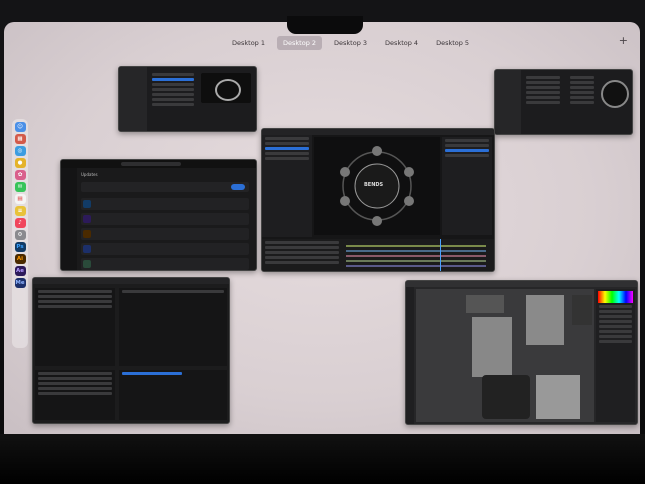  I want to click on settings-icon: ⚙, so click(20, 235).